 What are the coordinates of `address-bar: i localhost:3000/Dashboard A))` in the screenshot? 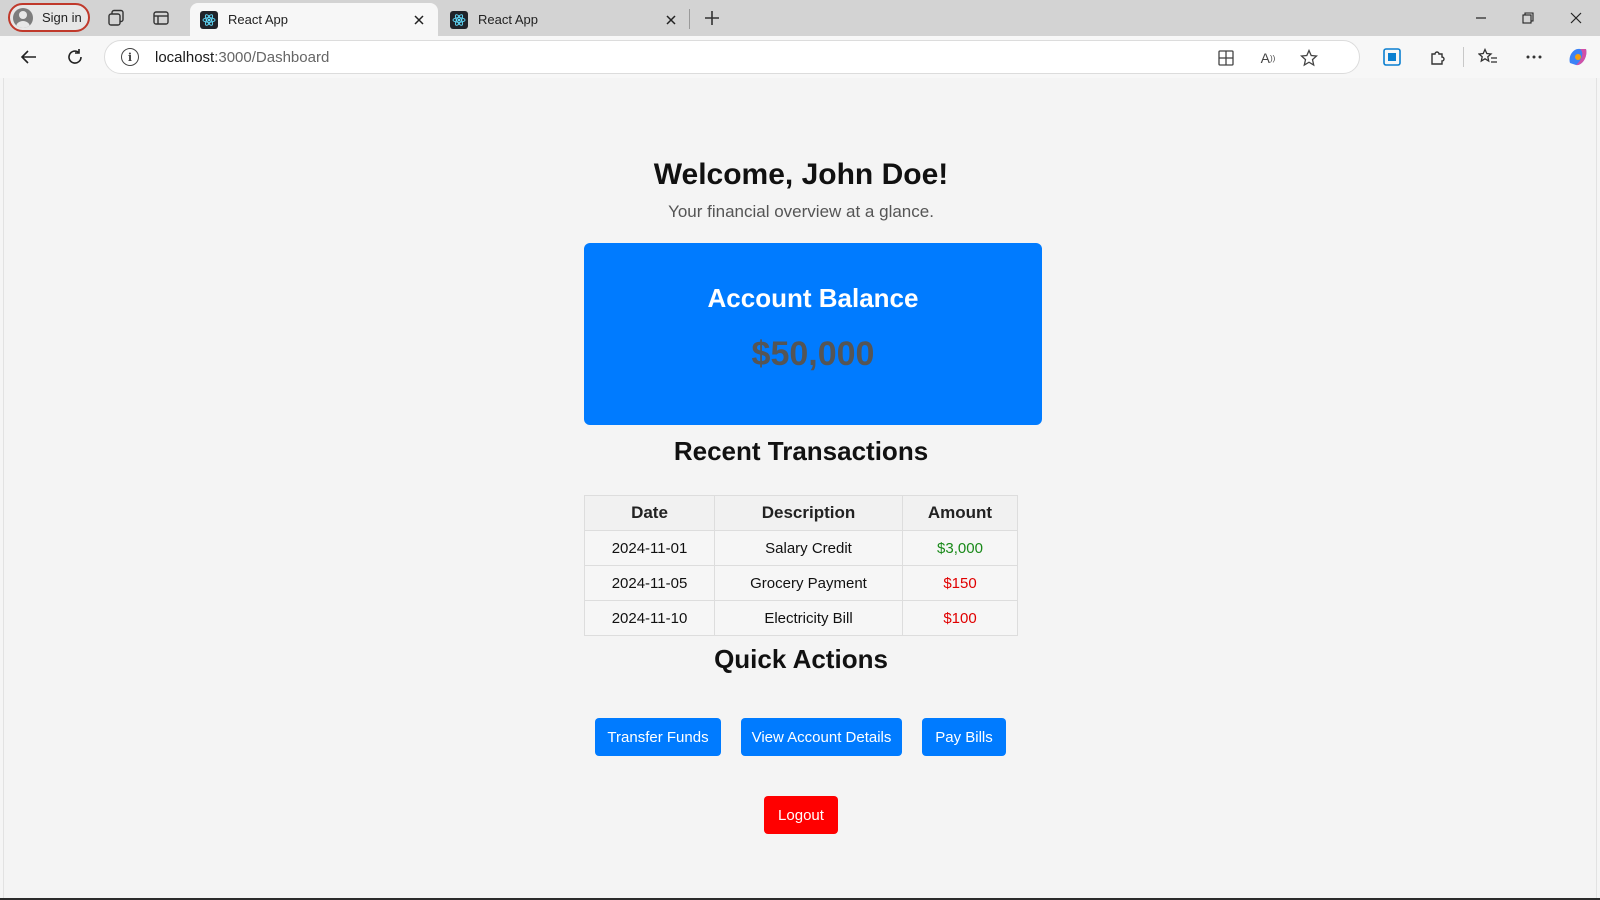 It's located at (732, 57).